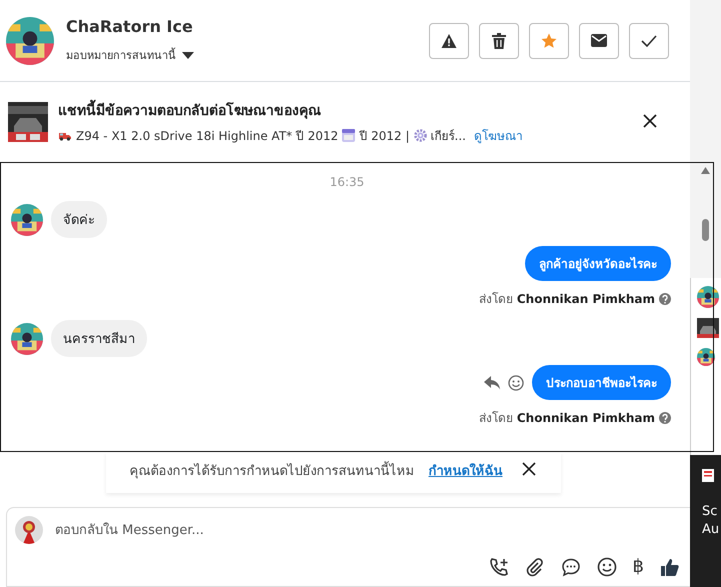 Image resolution: width=721 pixels, height=587 pixels. Describe the element at coordinates (465, 470) in the screenshot. I see `assign-me-link: กำหนดให้ฉัน` at that location.